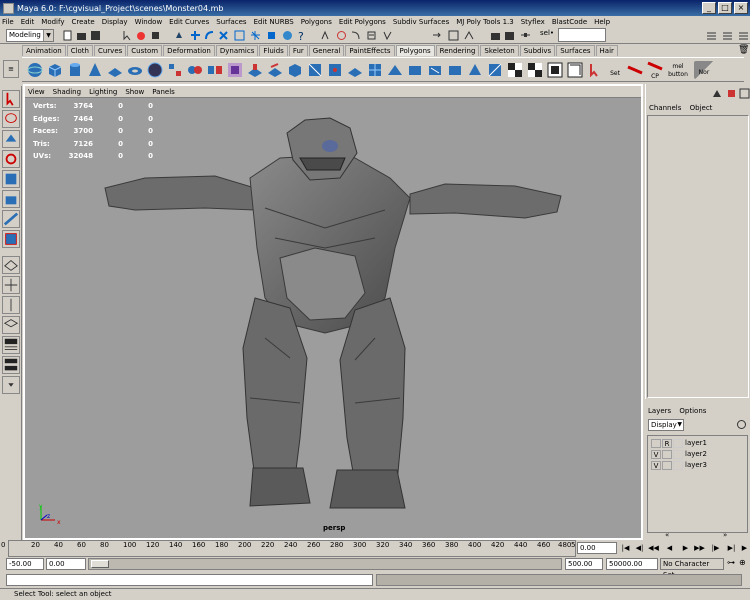  I want to click on go-to-end-button: ▶|, so click(731, 548).